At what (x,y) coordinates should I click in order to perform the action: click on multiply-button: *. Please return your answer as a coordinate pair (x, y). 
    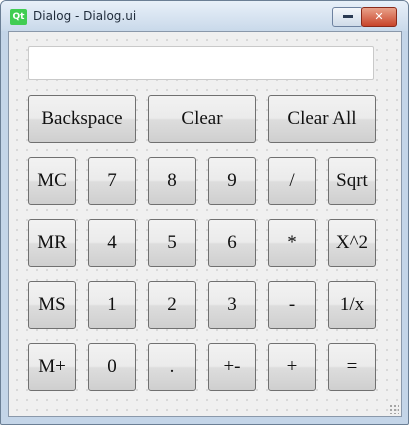
    Looking at the image, I should click on (292, 243).